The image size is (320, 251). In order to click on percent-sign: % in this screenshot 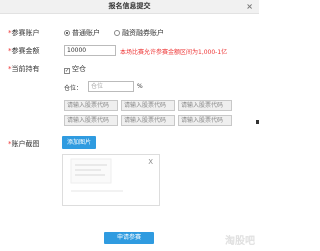, I will do `click(140, 86)`.